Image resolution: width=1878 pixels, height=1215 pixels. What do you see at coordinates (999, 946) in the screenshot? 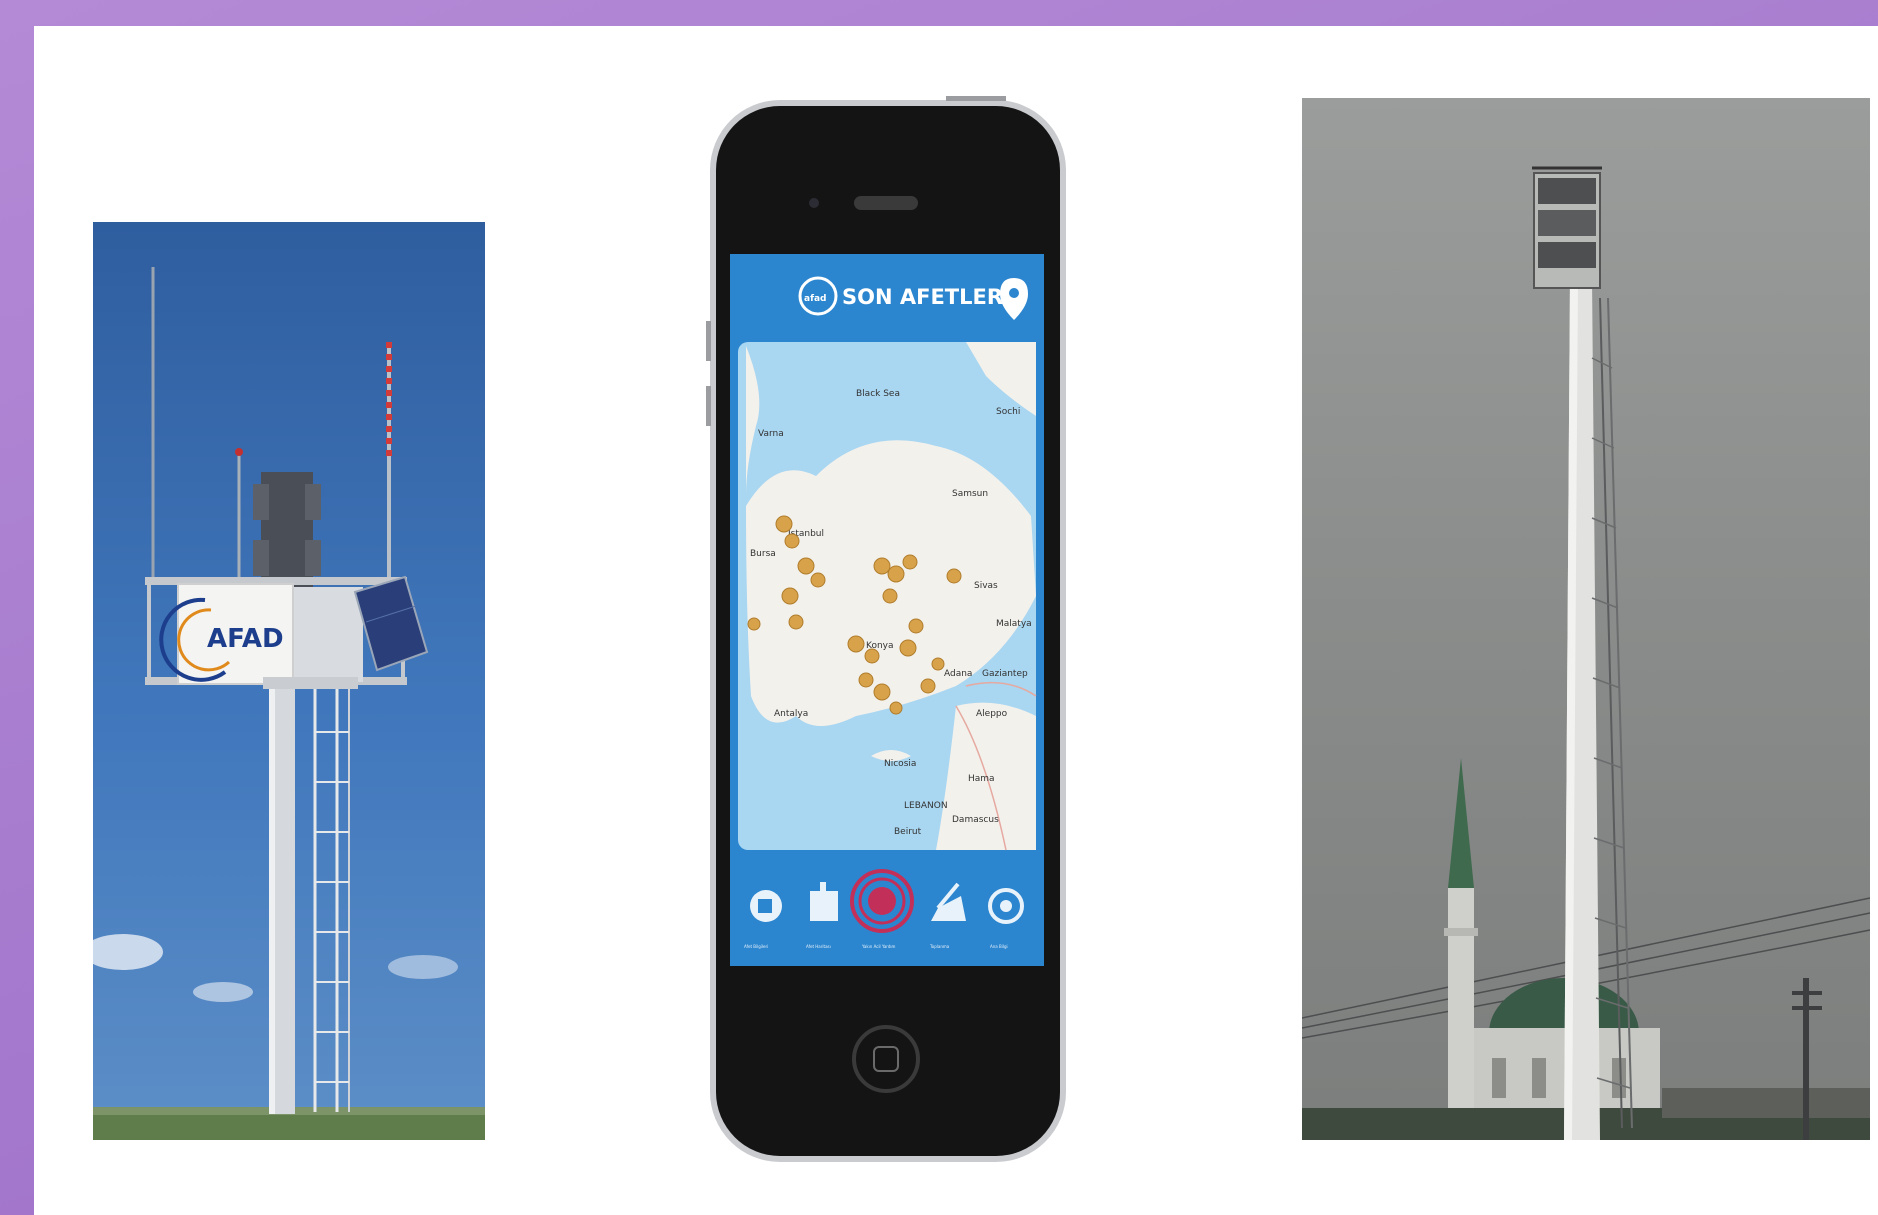
I see `nav-label: Ana Bilgi` at bounding box center [999, 946].